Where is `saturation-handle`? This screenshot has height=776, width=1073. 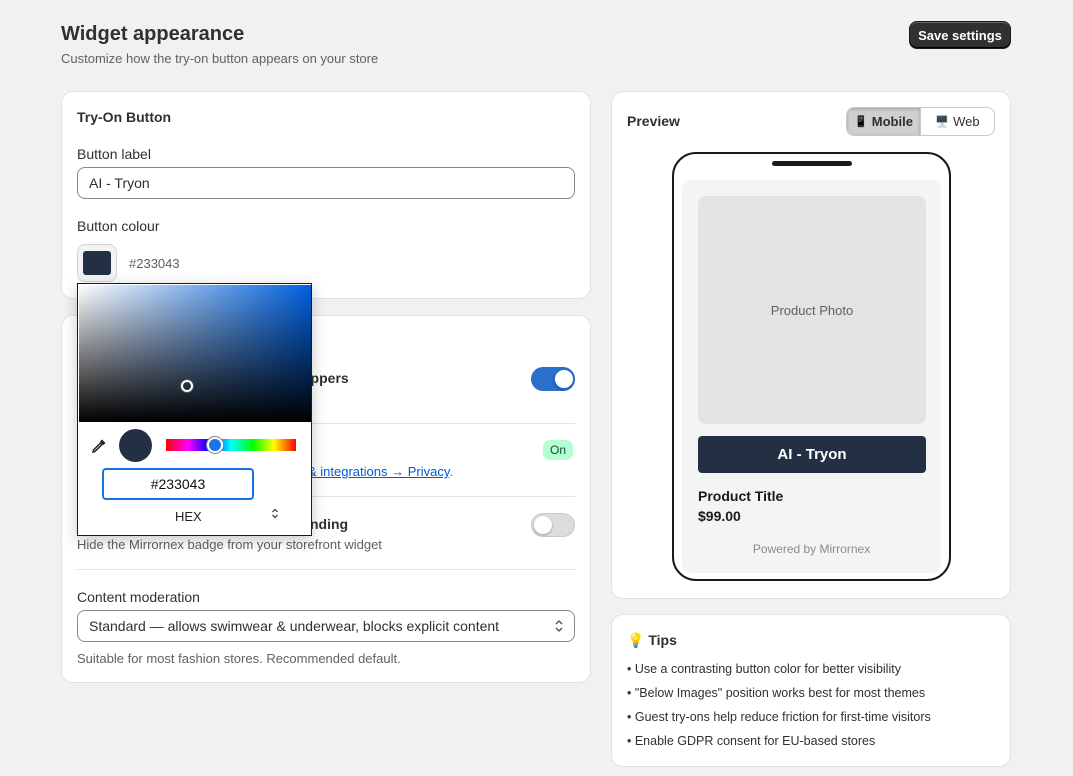 saturation-handle is located at coordinates (187, 386).